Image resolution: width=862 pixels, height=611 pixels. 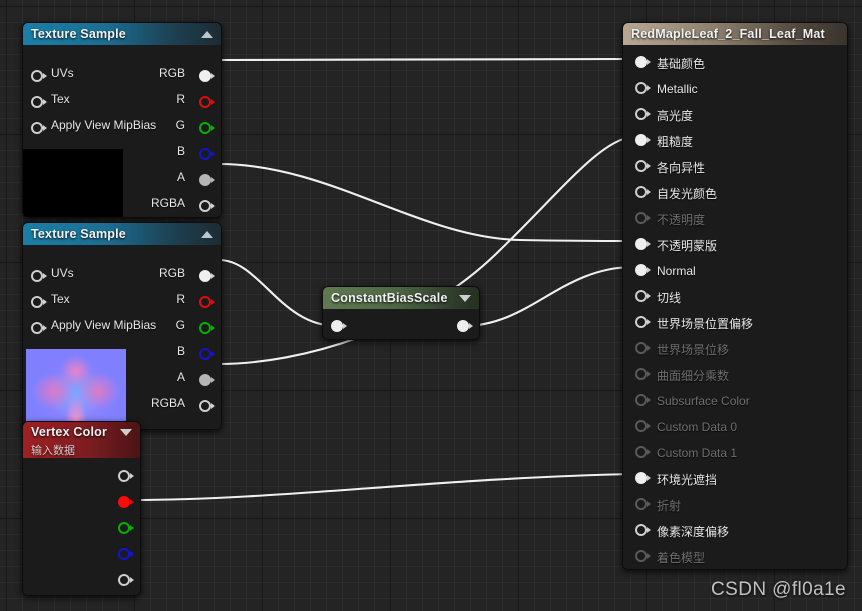 I want to click on texture-thumbnail, so click(x=76, y=389).